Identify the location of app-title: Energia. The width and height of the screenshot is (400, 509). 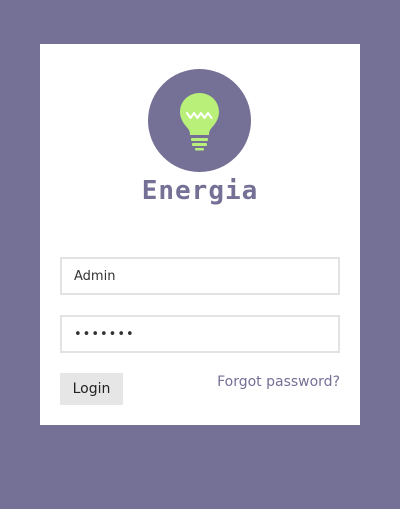
(200, 191).